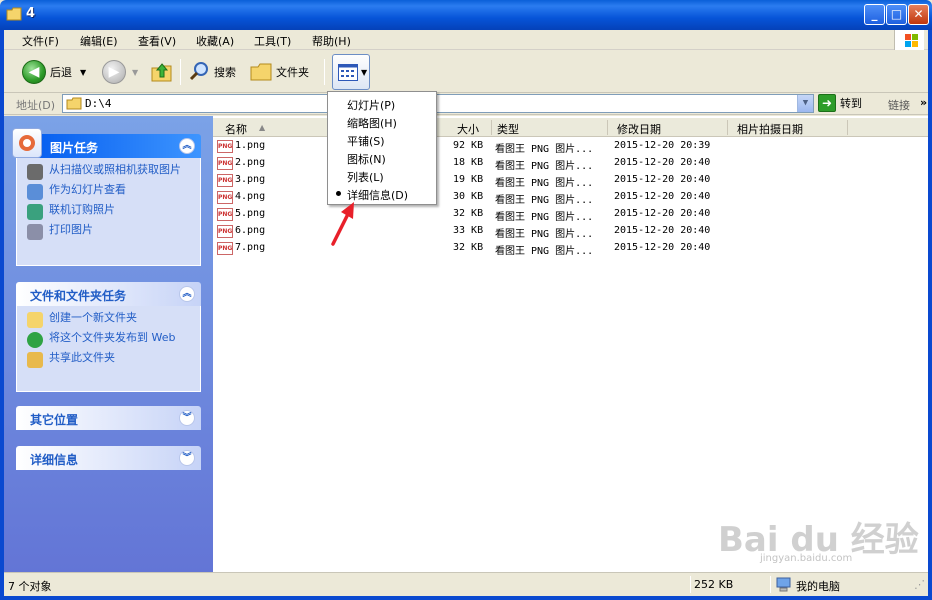 This screenshot has width=932, height=600. What do you see at coordinates (508, 129) in the screenshot?
I see `column-type: 类型` at bounding box center [508, 129].